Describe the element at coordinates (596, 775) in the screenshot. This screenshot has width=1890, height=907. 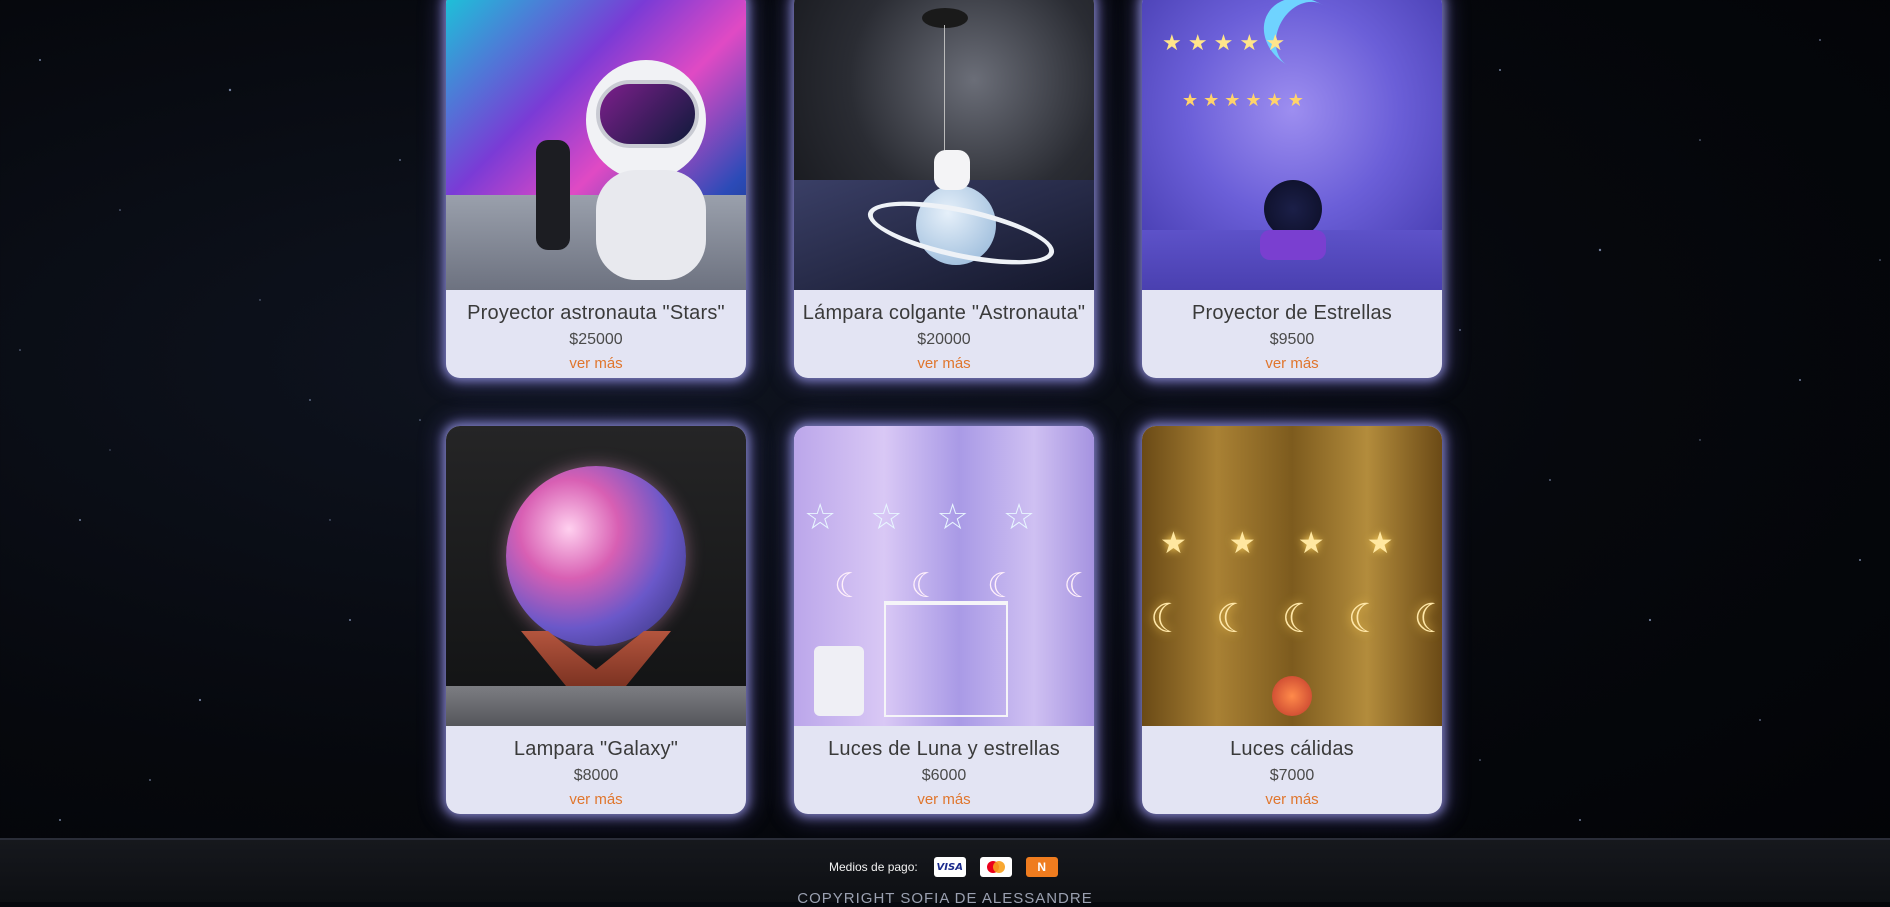
I see `product-price: $8000` at that location.